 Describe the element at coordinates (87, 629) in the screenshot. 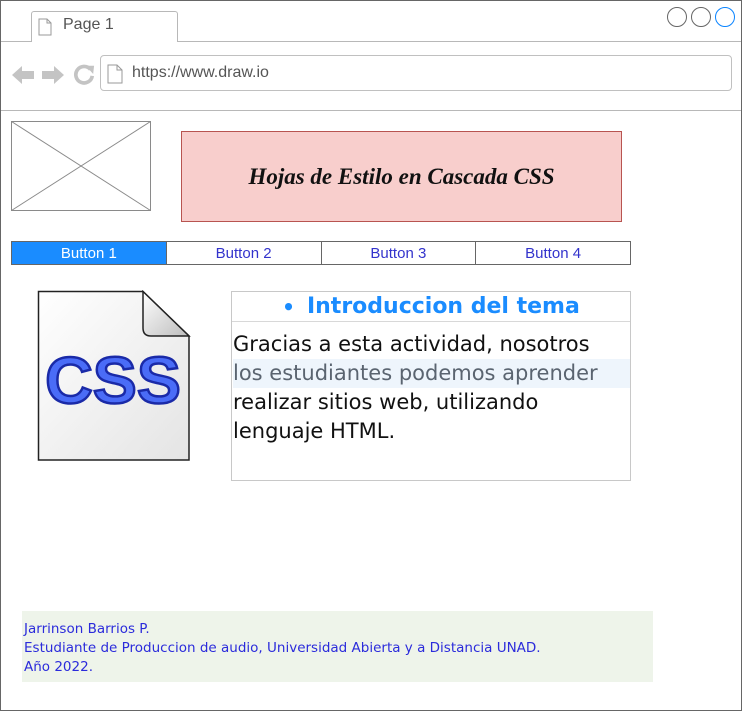

I see `footer-author: Jarrinson Barrios P.` at that location.